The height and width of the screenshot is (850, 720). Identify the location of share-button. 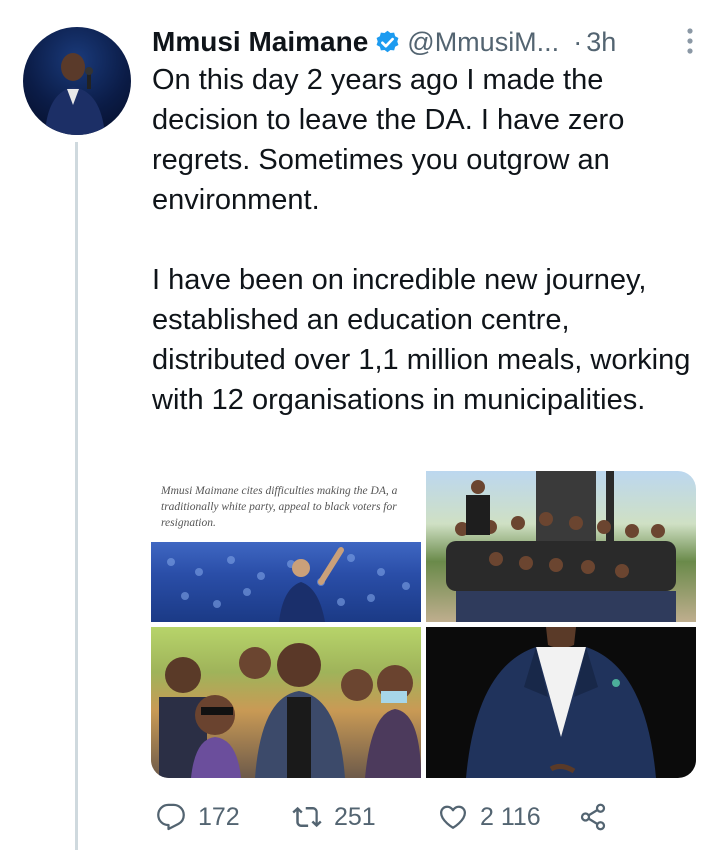
(593, 817).